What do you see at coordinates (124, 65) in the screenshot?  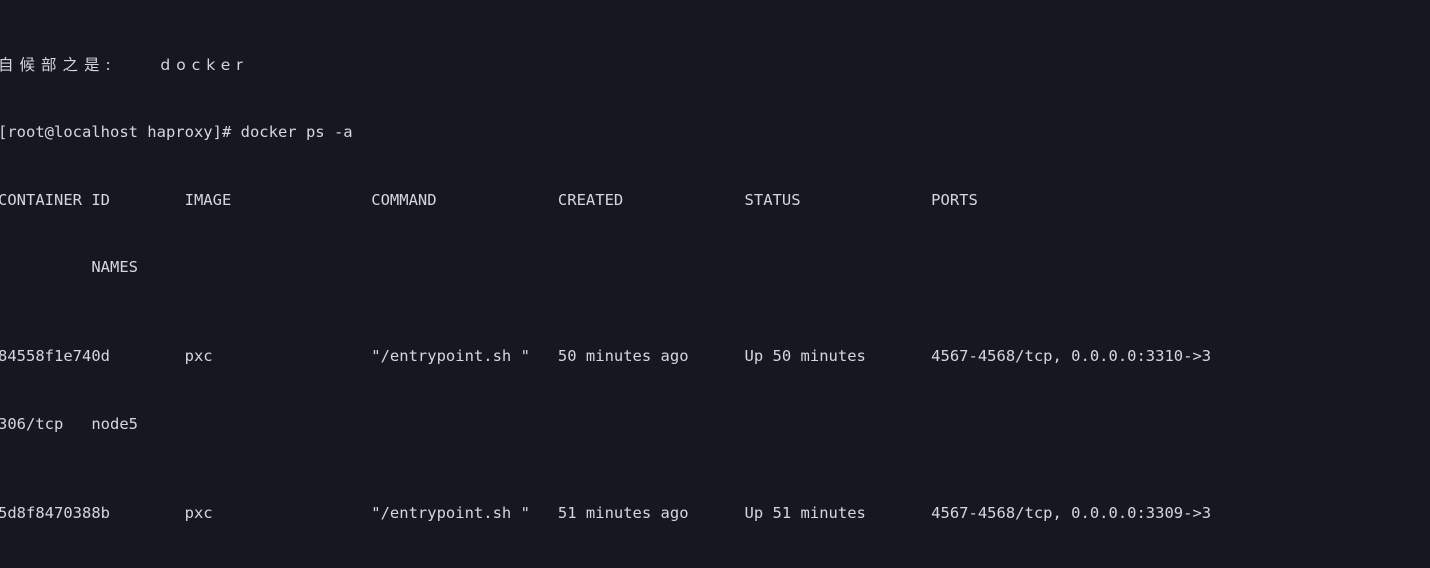 I see `terminal-line-partial-top: 自候部之是: docker` at bounding box center [124, 65].